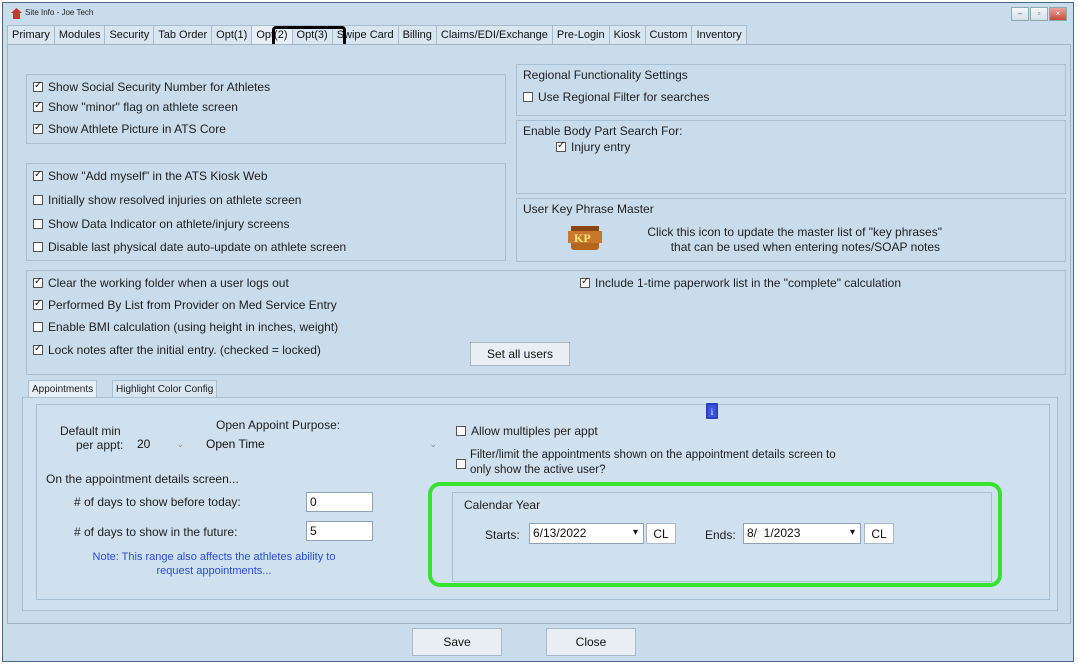  Describe the element at coordinates (322, 443) in the screenshot. I see `purpose-select: Open Time ⌄` at that location.